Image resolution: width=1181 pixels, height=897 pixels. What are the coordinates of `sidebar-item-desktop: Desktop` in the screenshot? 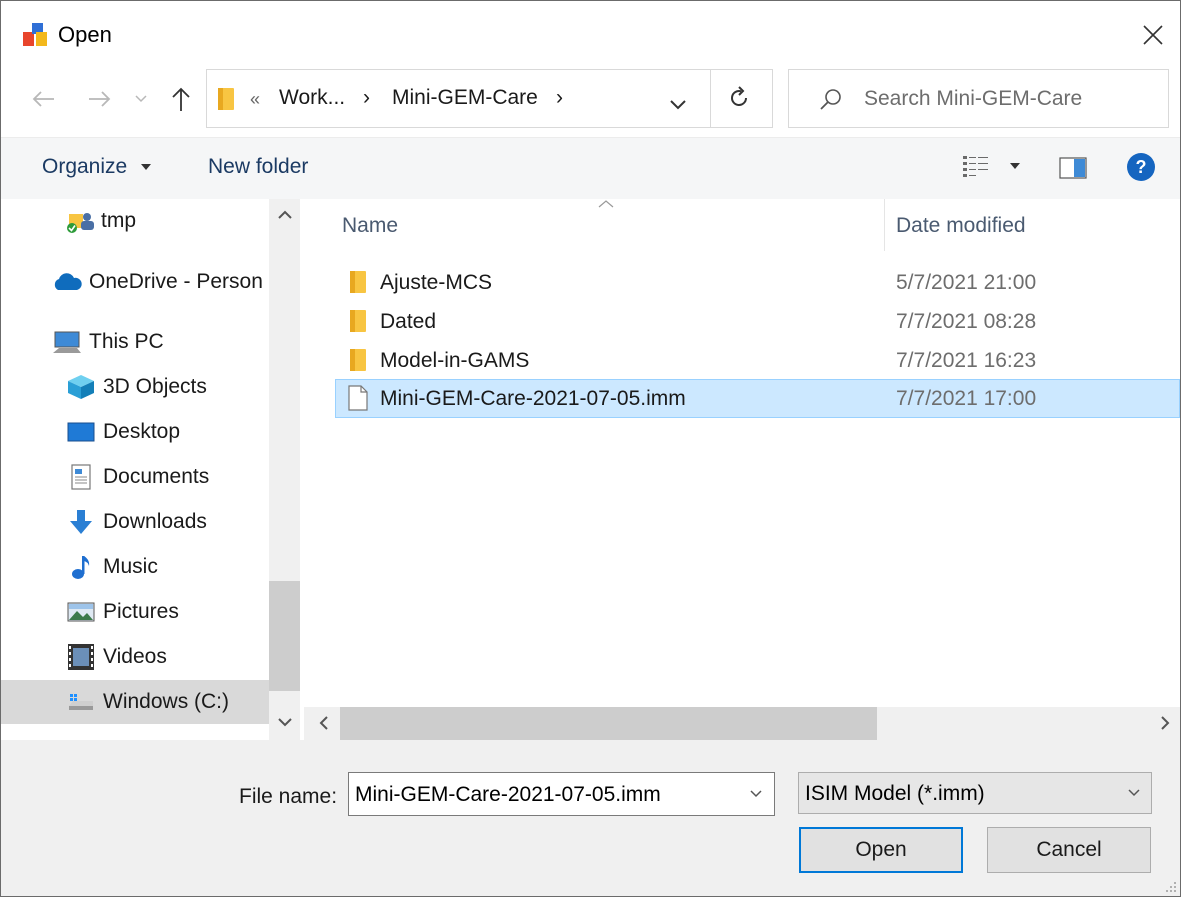 It's located at (135, 432).